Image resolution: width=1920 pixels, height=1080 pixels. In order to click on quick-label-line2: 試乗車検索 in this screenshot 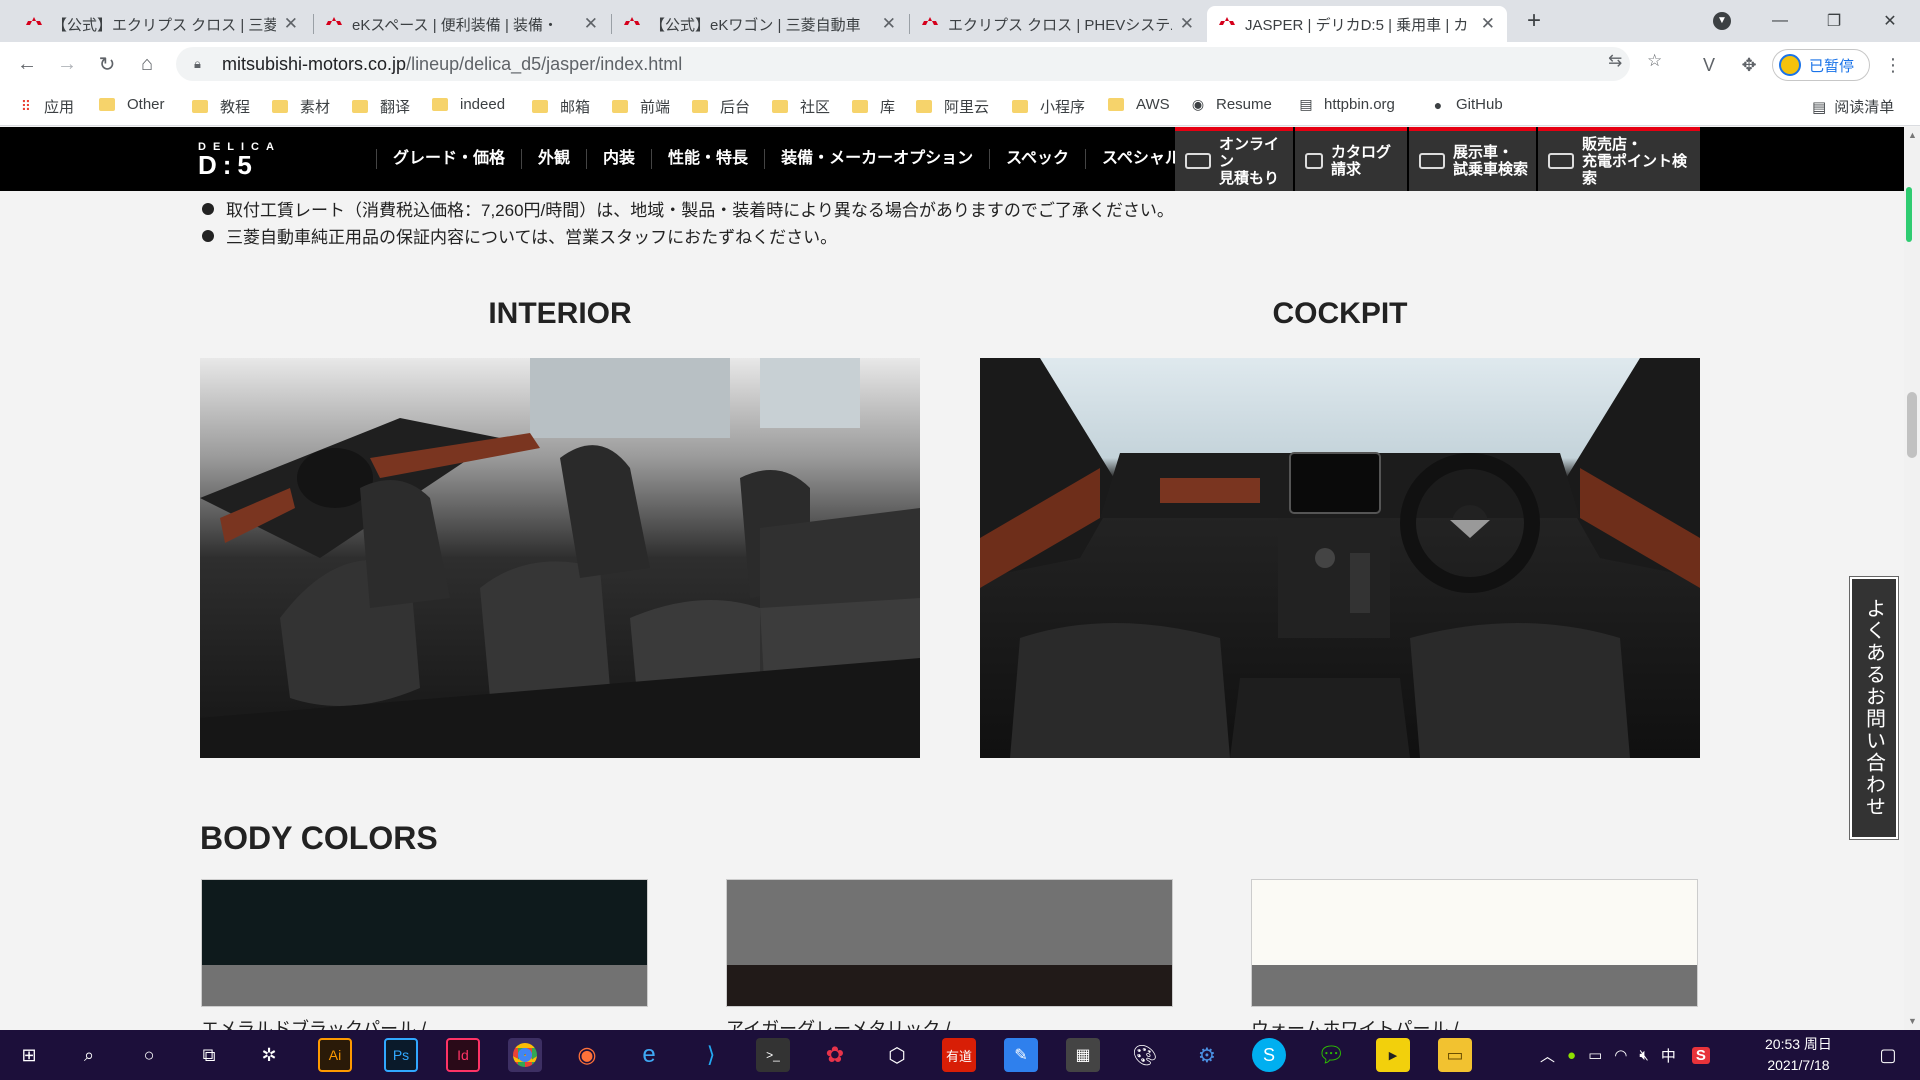, I will do `click(1491, 169)`.